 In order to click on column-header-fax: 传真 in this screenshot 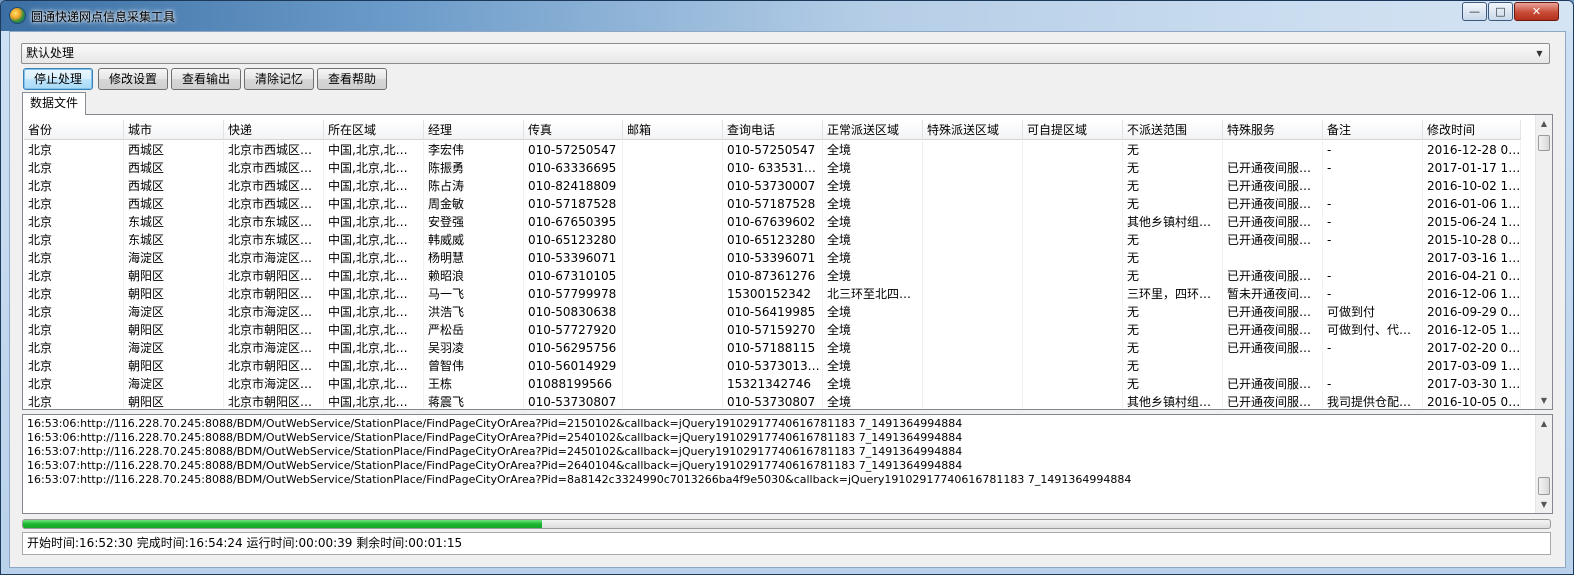, I will do `click(573, 130)`.